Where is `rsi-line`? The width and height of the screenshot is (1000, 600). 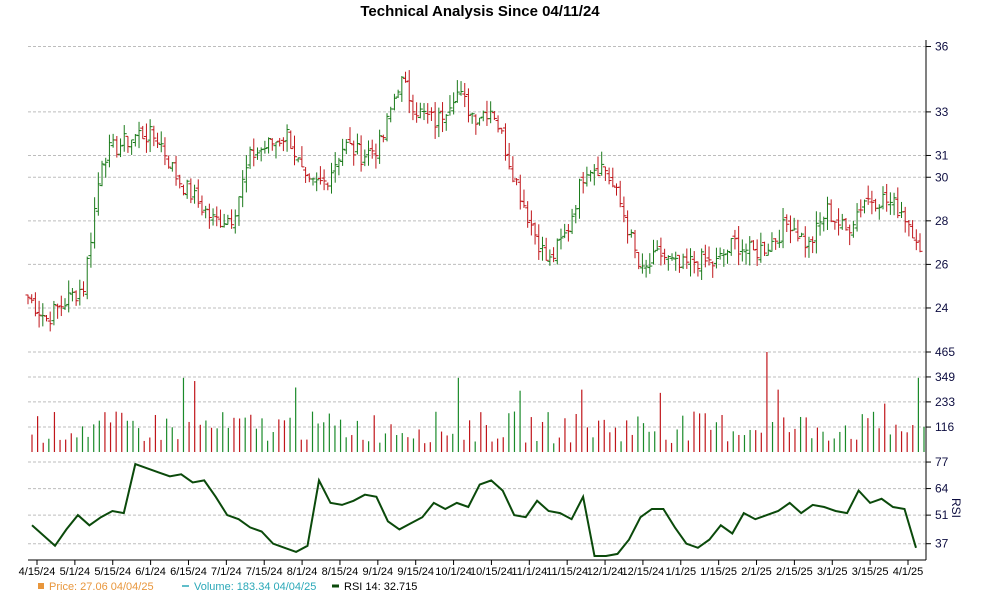 rsi-line is located at coordinates (474, 509).